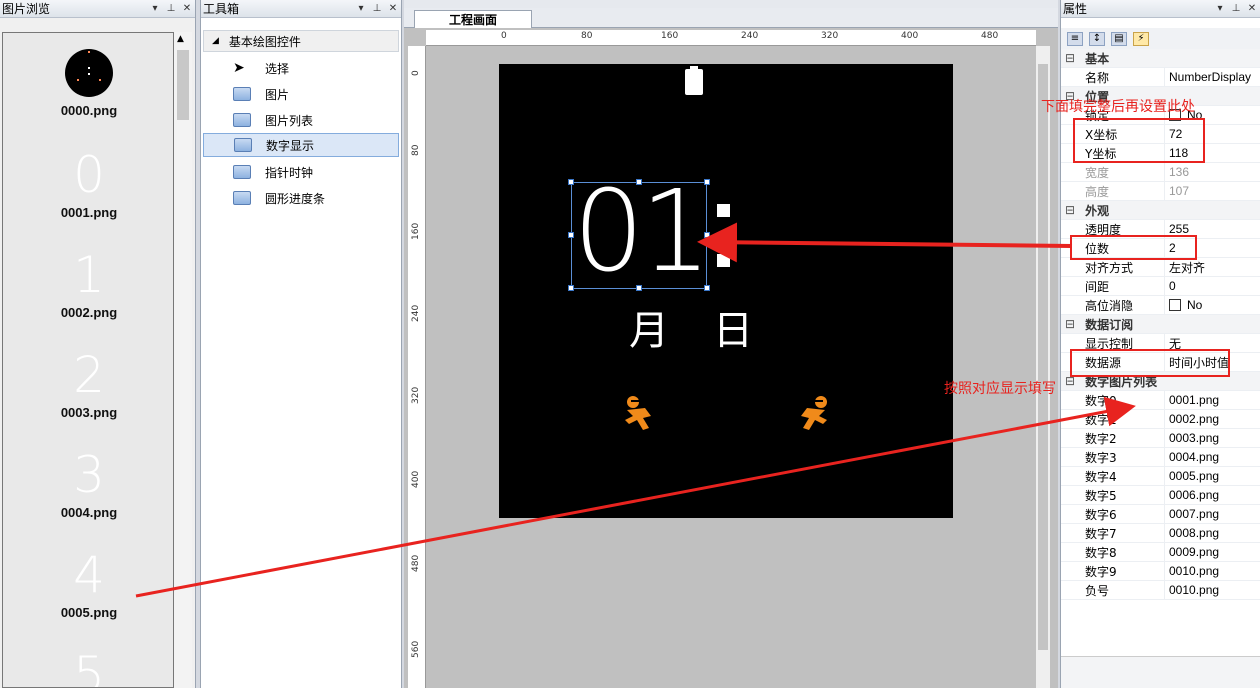  I want to click on list-item: 0000.png, so click(88, 75).